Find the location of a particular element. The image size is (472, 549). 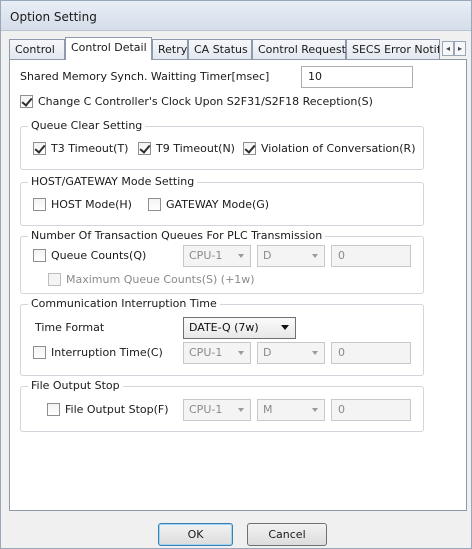

window-title: Option Setting is located at coordinates (53, 17).